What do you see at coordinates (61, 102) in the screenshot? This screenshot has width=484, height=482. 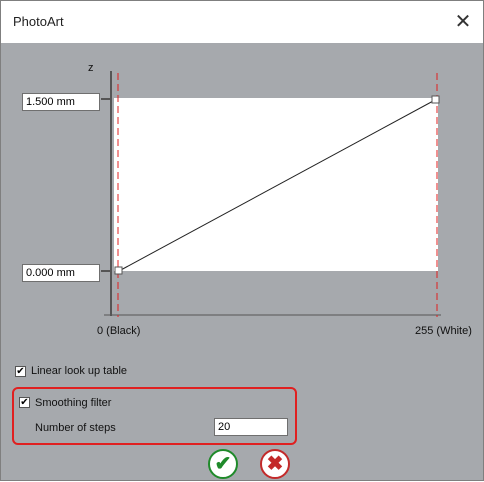 I see `top-value-field: 1.500 mm` at bounding box center [61, 102].